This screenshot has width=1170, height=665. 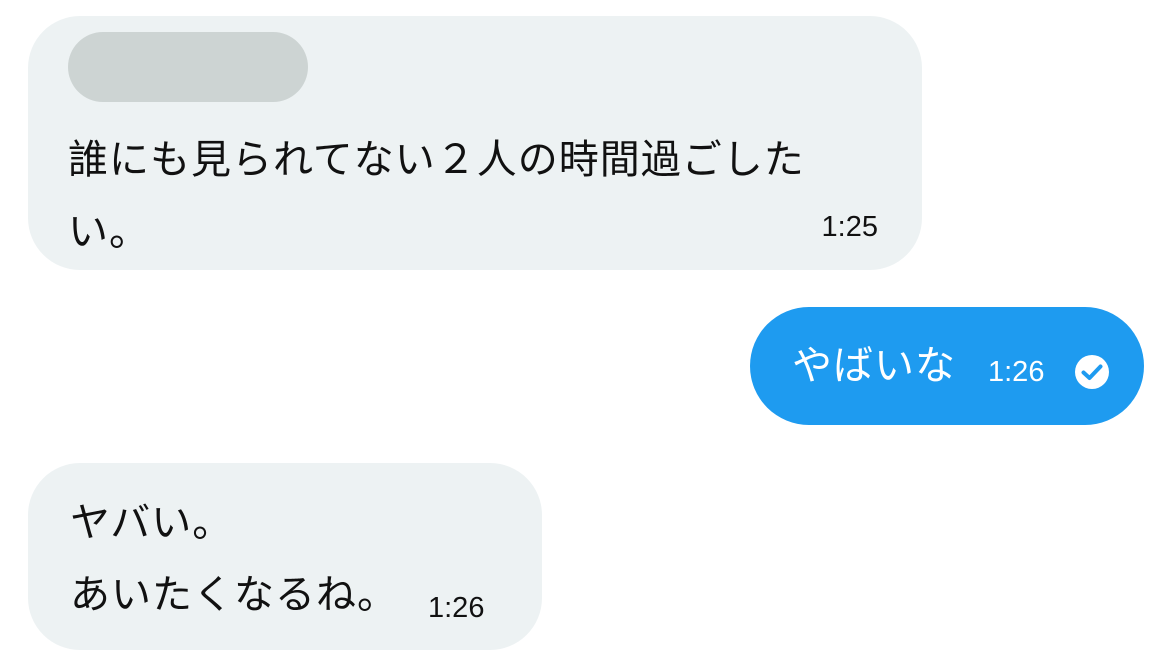 I want to click on message-text: やばいな, so click(x=874, y=366).